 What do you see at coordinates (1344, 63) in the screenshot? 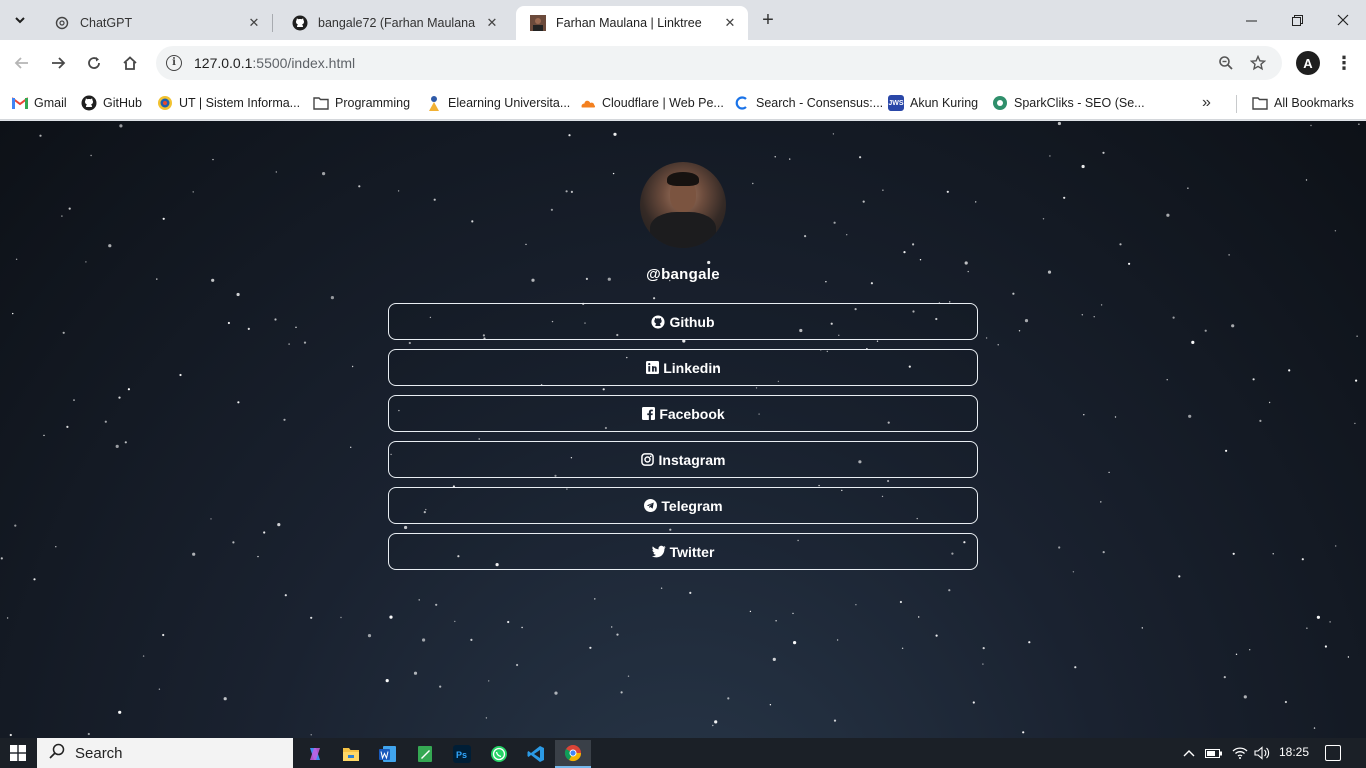
I see `browser-menu-icon: ⋮` at bounding box center [1344, 63].